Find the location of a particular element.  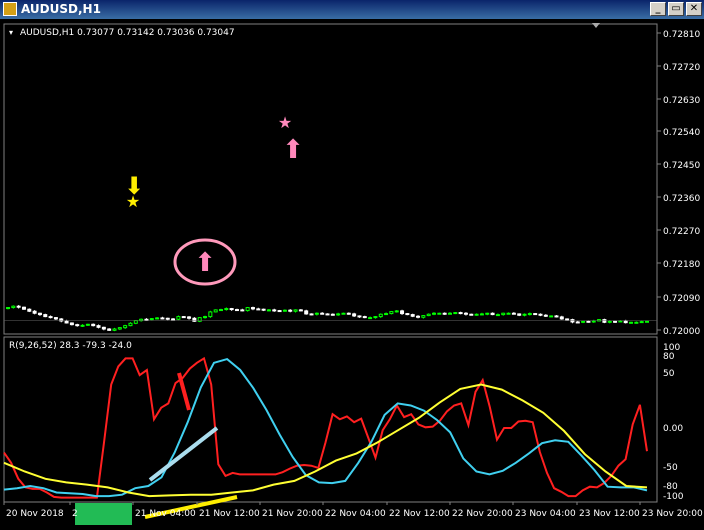

price-axis-label: 0.72000 is located at coordinates (681, 332).